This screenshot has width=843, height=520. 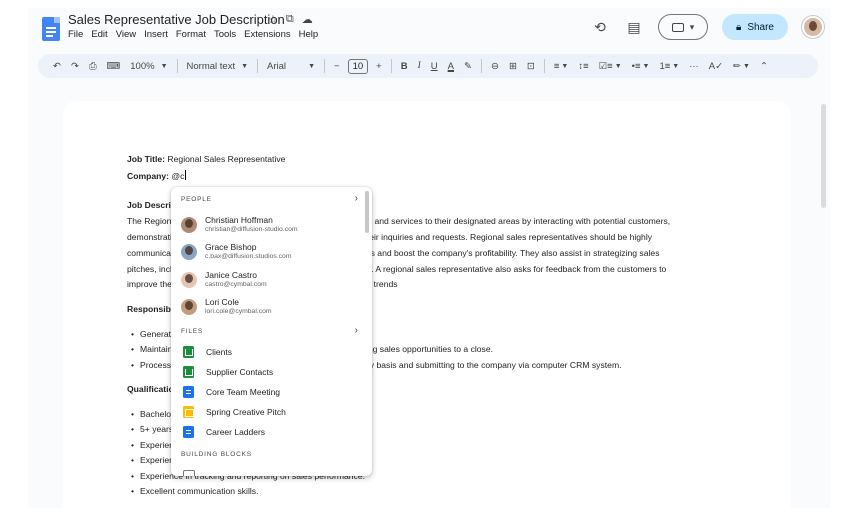 I want to click on text-cursor, so click(x=186, y=175).